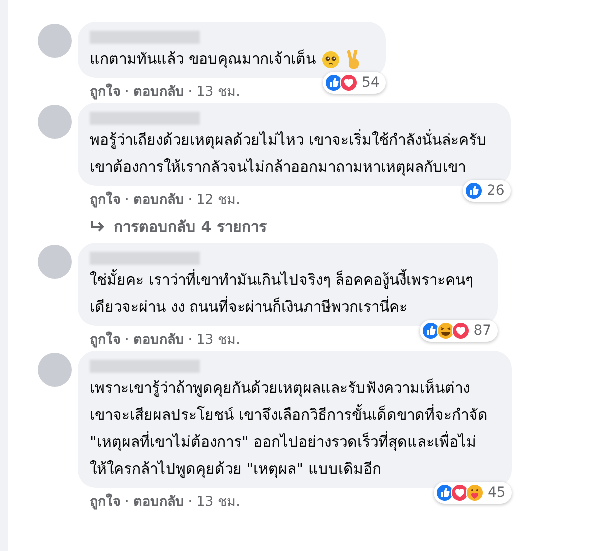 This screenshot has width=598, height=551. I want to click on comment-text: พอรู้ว่าเถียงด้วยเหตุผลด้วยไม่ไหว เขาจะเริ่มใช้กำลังนั่นล่ะครับ เขาต้องการให้เรากลัวจนไม่กล้าออกมาถามหาเหตุผลกับเขา, so click(288, 153).